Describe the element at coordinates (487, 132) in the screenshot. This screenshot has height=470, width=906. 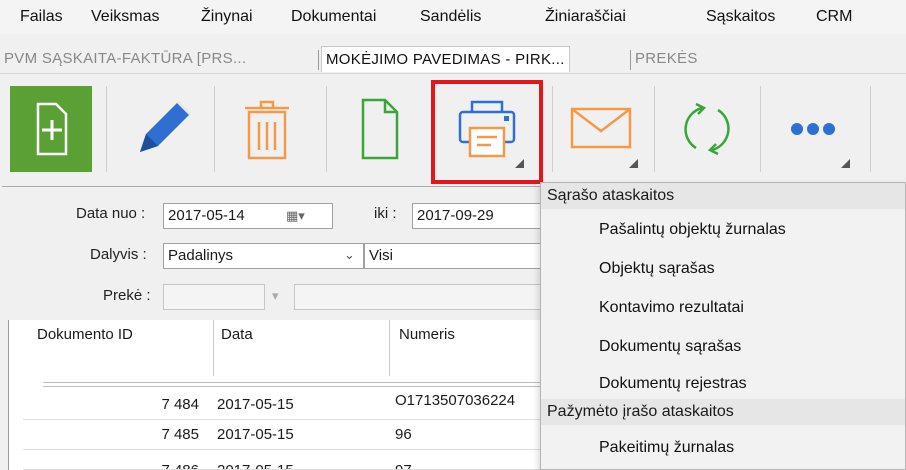
I see `print-button-highlight` at that location.